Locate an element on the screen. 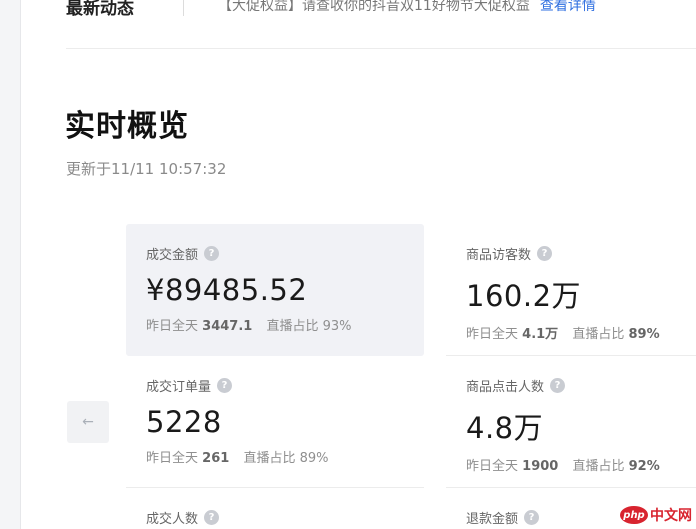 The height and width of the screenshot is (529, 696). page-title: 实时概览 is located at coordinates (127, 126).